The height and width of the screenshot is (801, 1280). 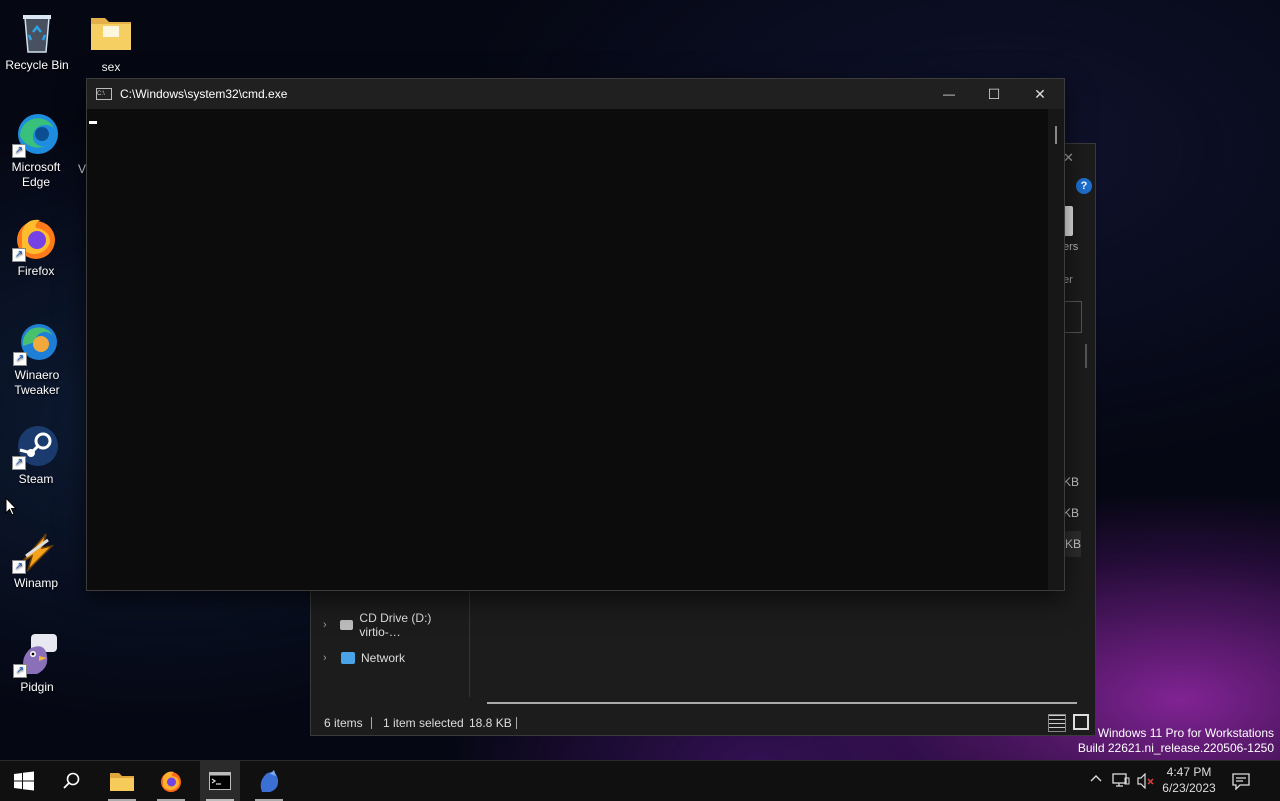 What do you see at coordinates (782, 703) in the screenshot?
I see `horizontal-scrollbar` at bounding box center [782, 703].